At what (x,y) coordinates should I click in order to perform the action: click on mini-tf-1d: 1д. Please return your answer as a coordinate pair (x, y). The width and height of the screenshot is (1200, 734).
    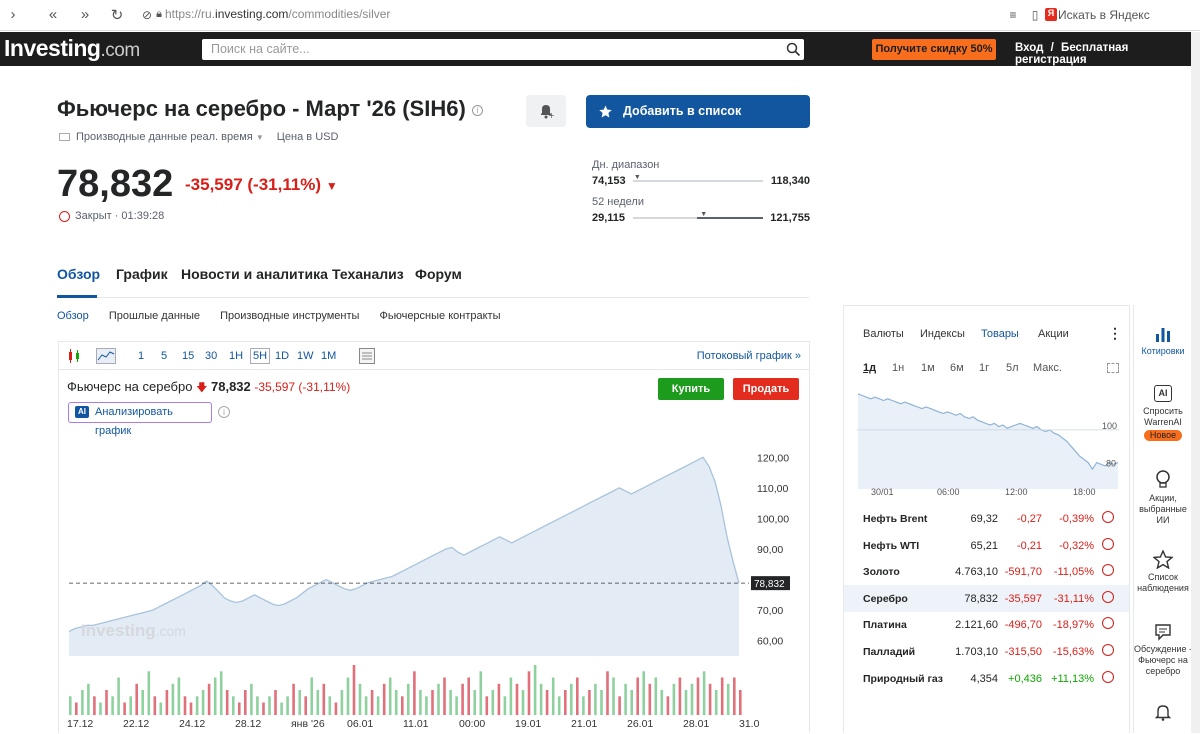
    Looking at the image, I should click on (869, 368).